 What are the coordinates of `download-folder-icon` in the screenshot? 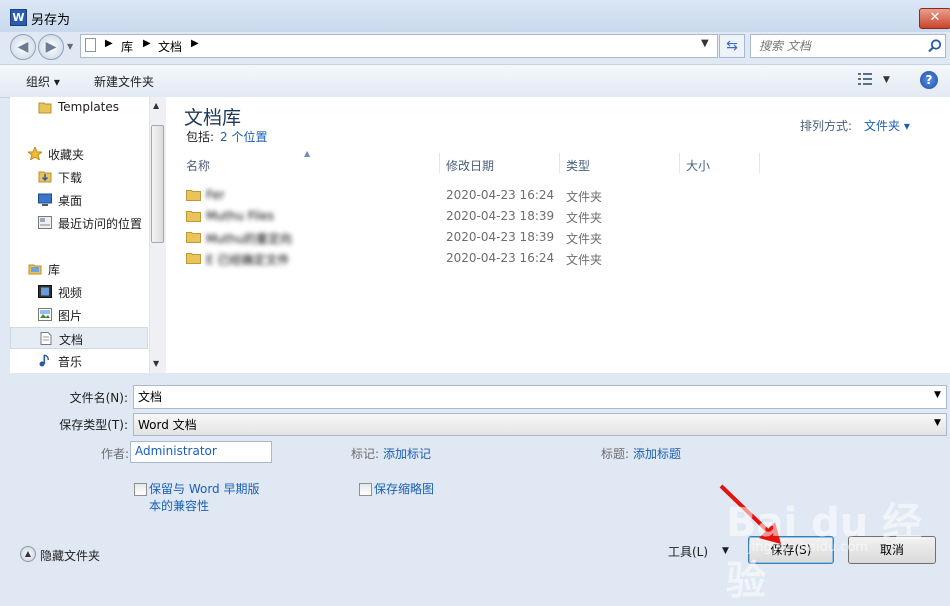 It's located at (45, 177).